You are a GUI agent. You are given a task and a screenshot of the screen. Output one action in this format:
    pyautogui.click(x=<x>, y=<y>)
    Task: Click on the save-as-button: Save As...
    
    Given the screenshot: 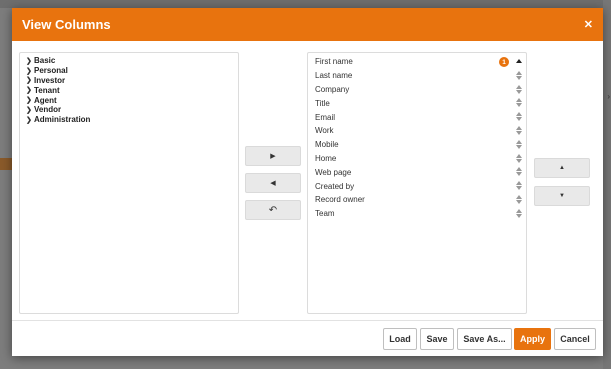 What is the action you would take?
    pyautogui.click(x=484, y=339)
    